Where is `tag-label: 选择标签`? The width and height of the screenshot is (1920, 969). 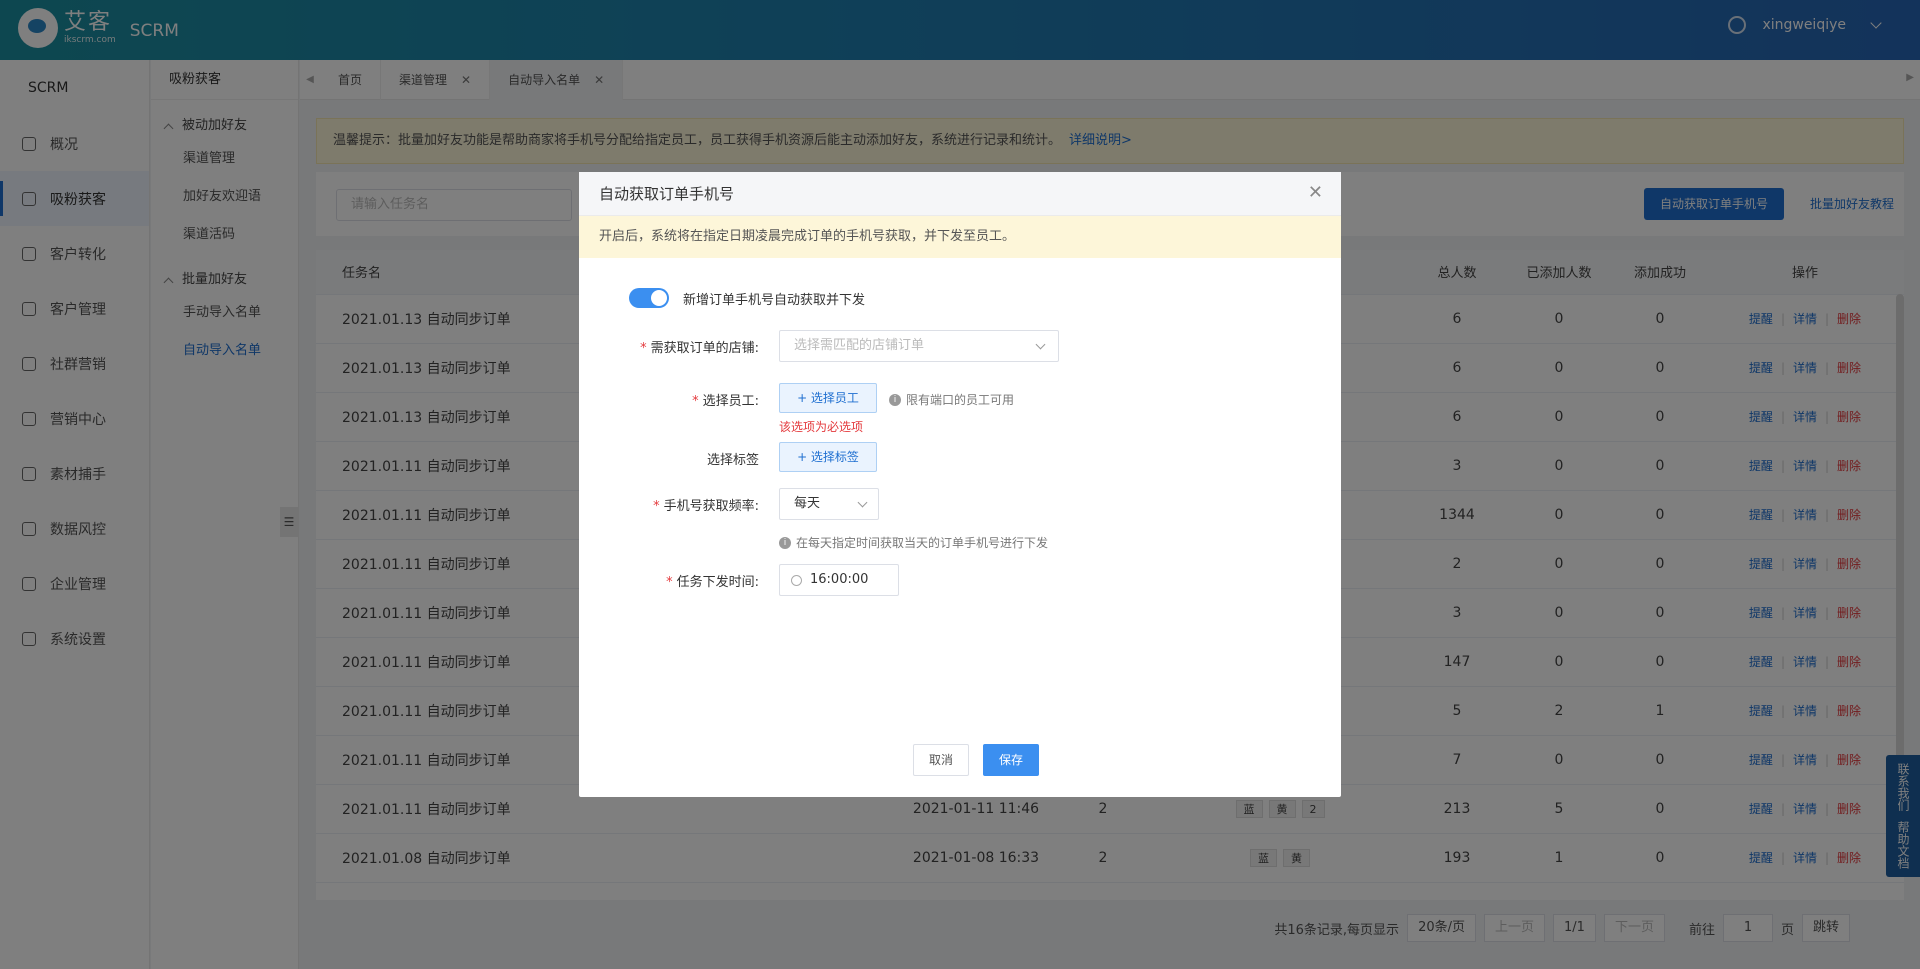
tag-label: 选择标签 is located at coordinates (669, 458).